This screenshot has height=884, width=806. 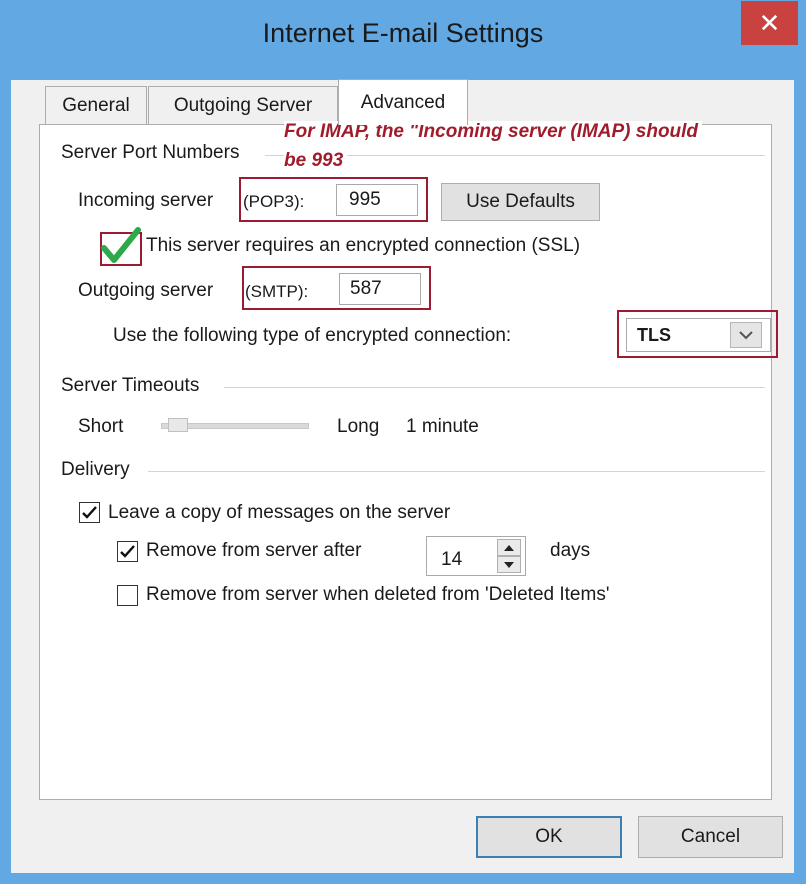 I want to click on tab-advanced-label: Advanced, so click(x=403, y=102).